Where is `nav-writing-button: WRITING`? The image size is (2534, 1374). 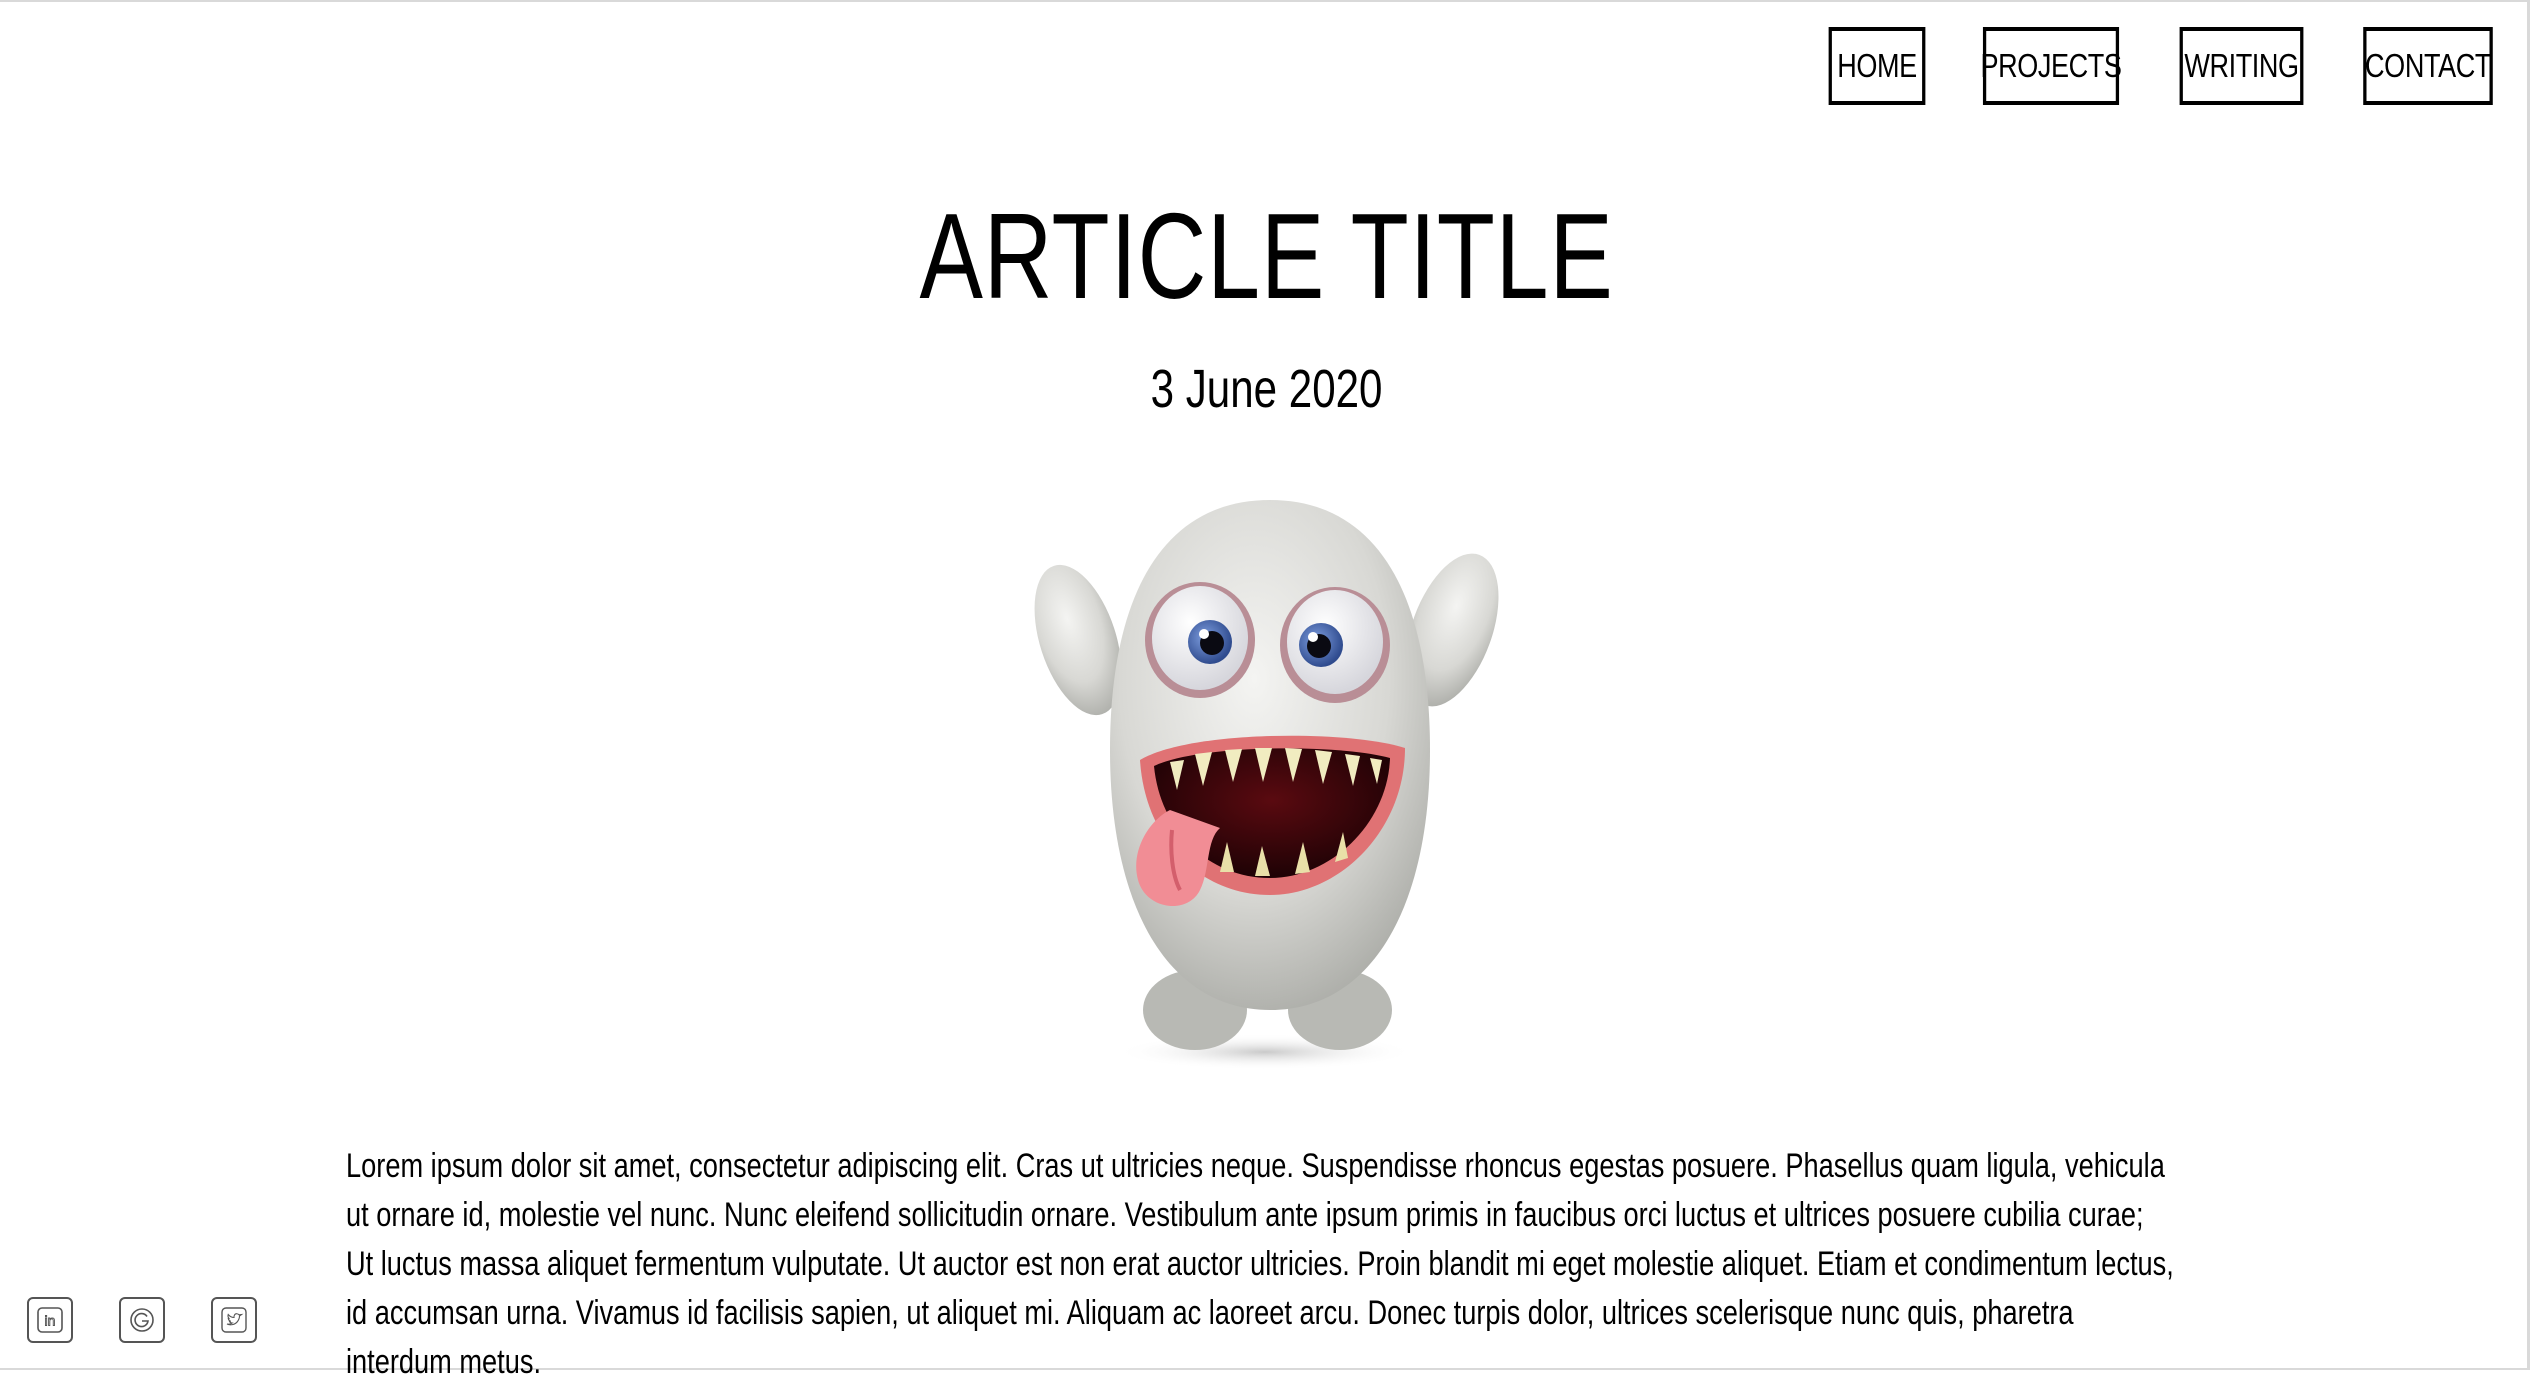 nav-writing-button: WRITING is located at coordinates (2241, 66).